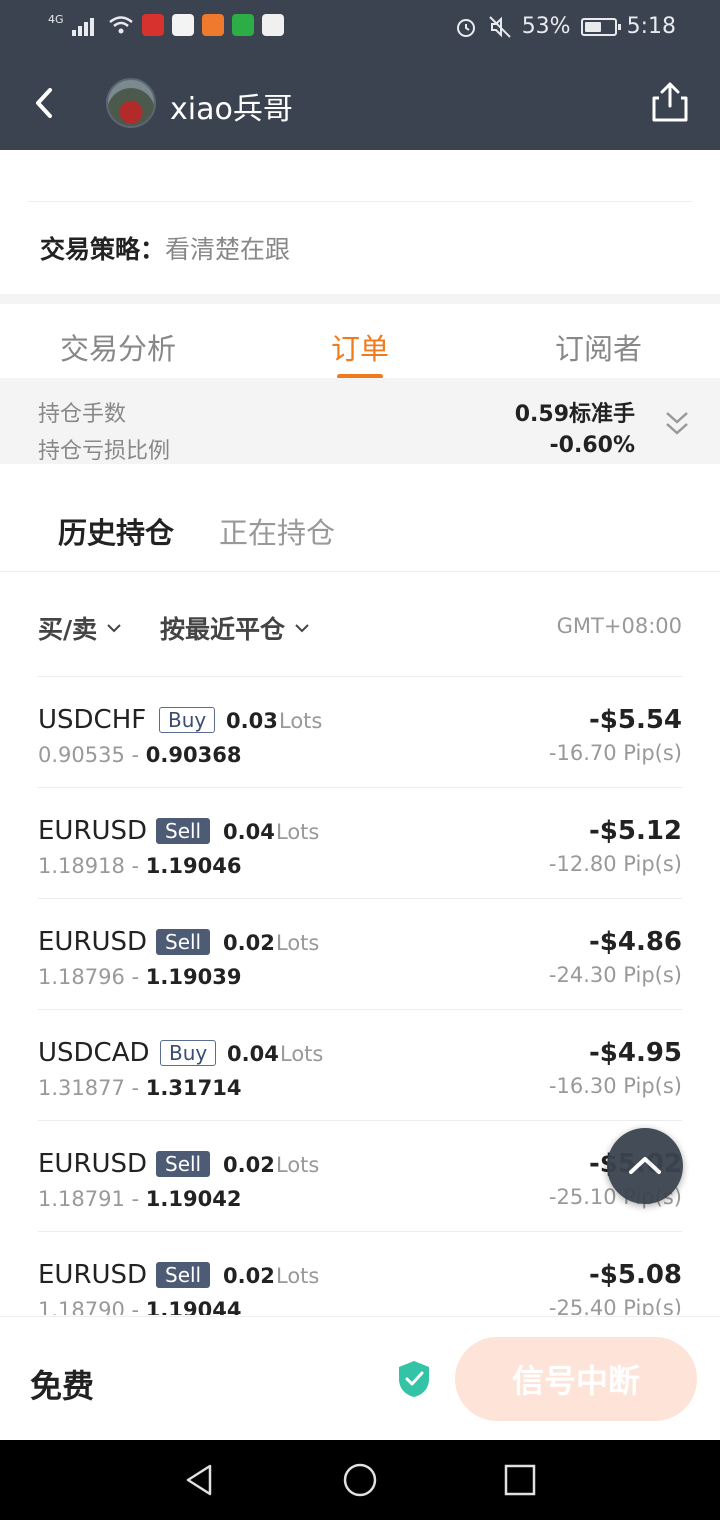  I want to click on strategy-label: 交易策略：, so click(103, 249).